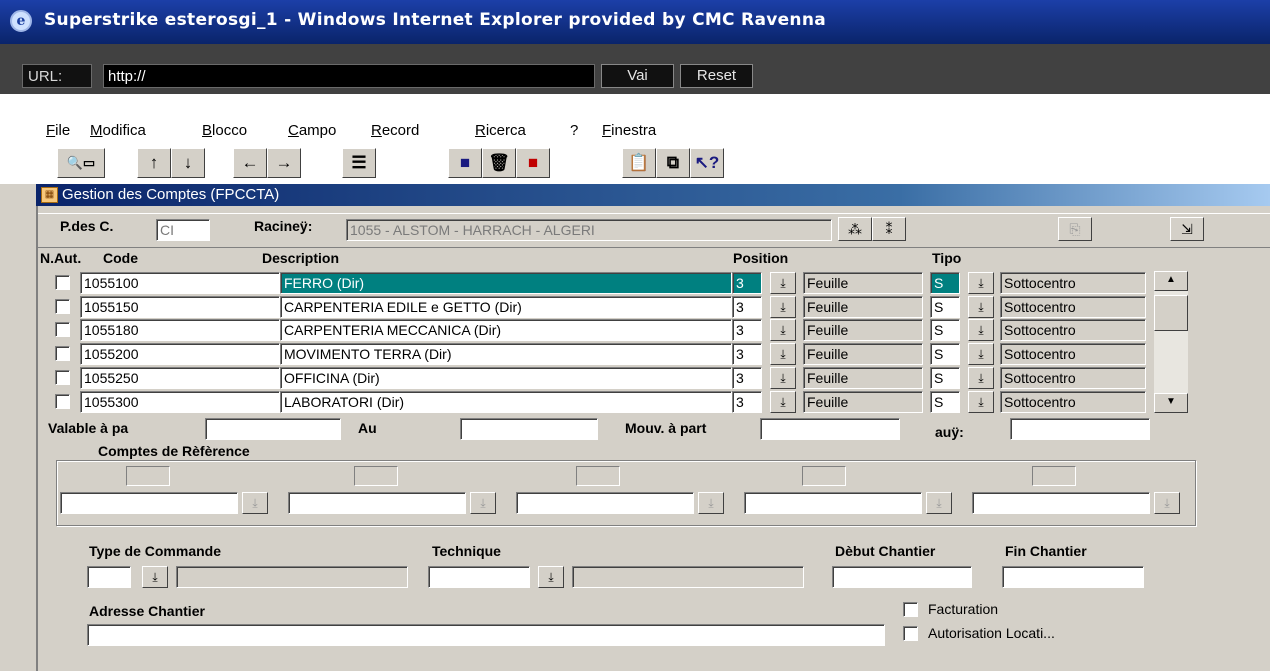 This screenshot has width=1270, height=671. I want to click on technique-field, so click(479, 577).